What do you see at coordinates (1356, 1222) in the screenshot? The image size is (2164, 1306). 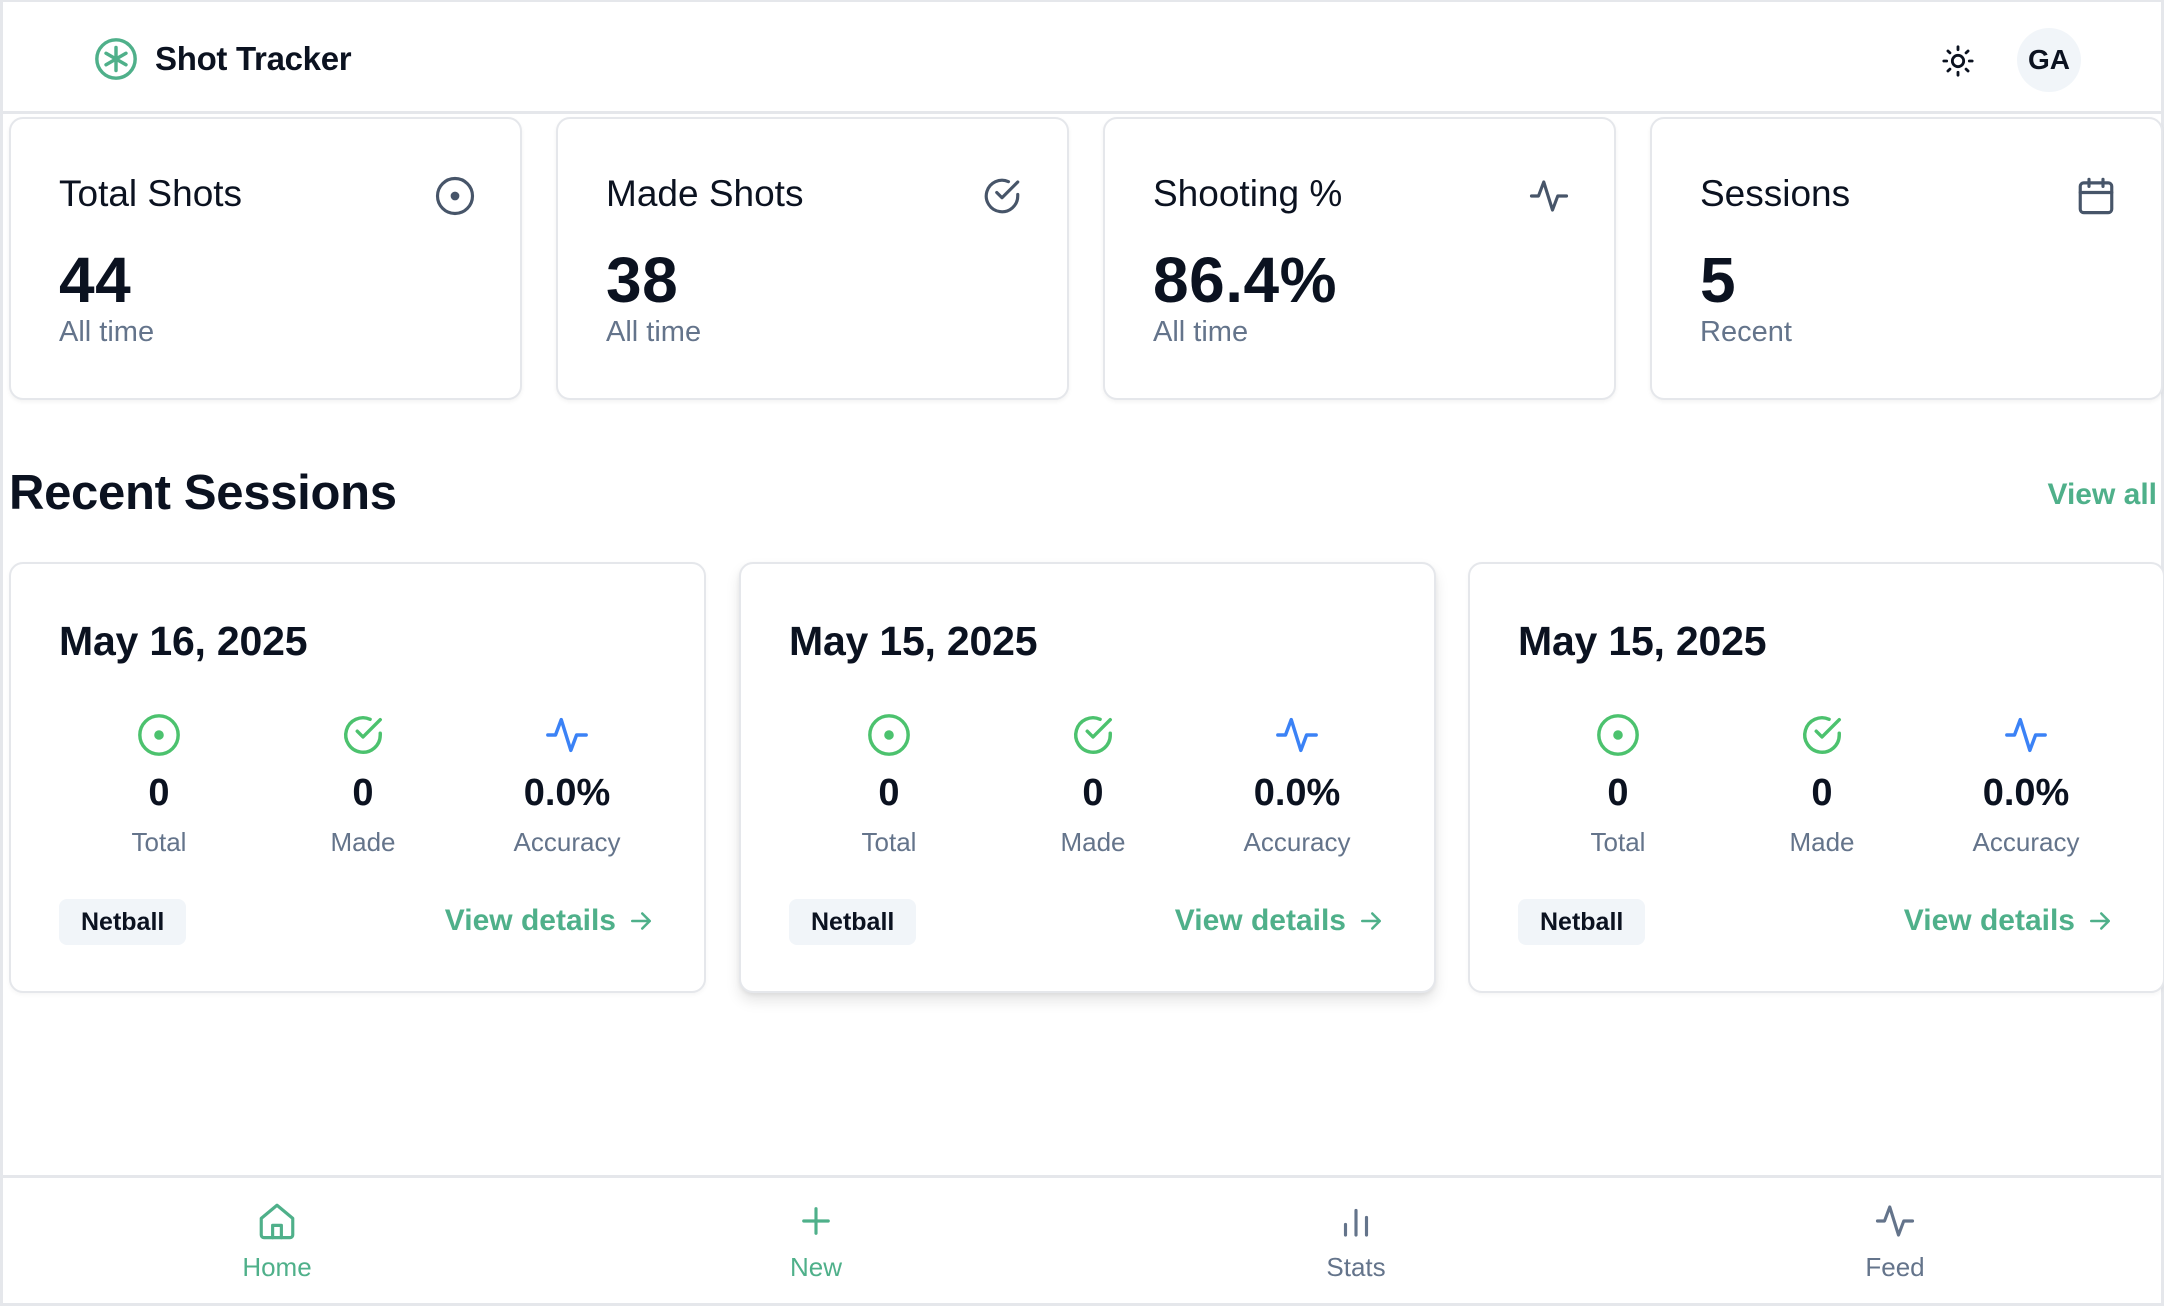 I see `bar-chart-icon` at bounding box center [1356, 1222].